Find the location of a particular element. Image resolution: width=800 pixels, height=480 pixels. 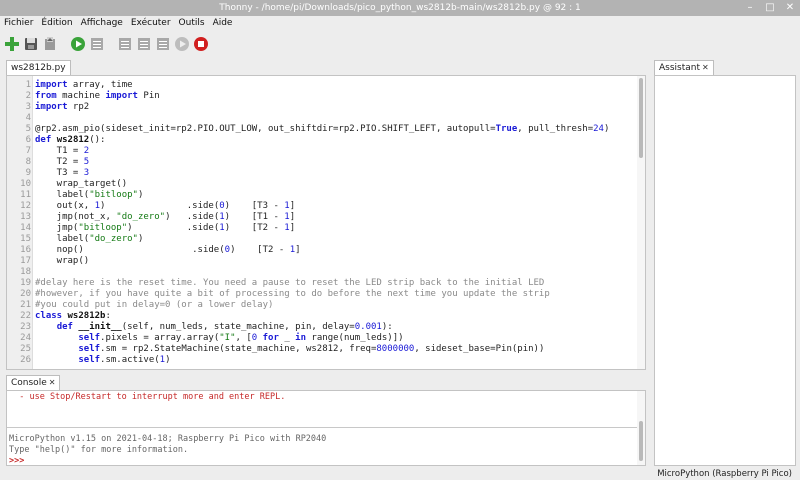

code-text: label("do_zero") is located at coordinates (89, 239).